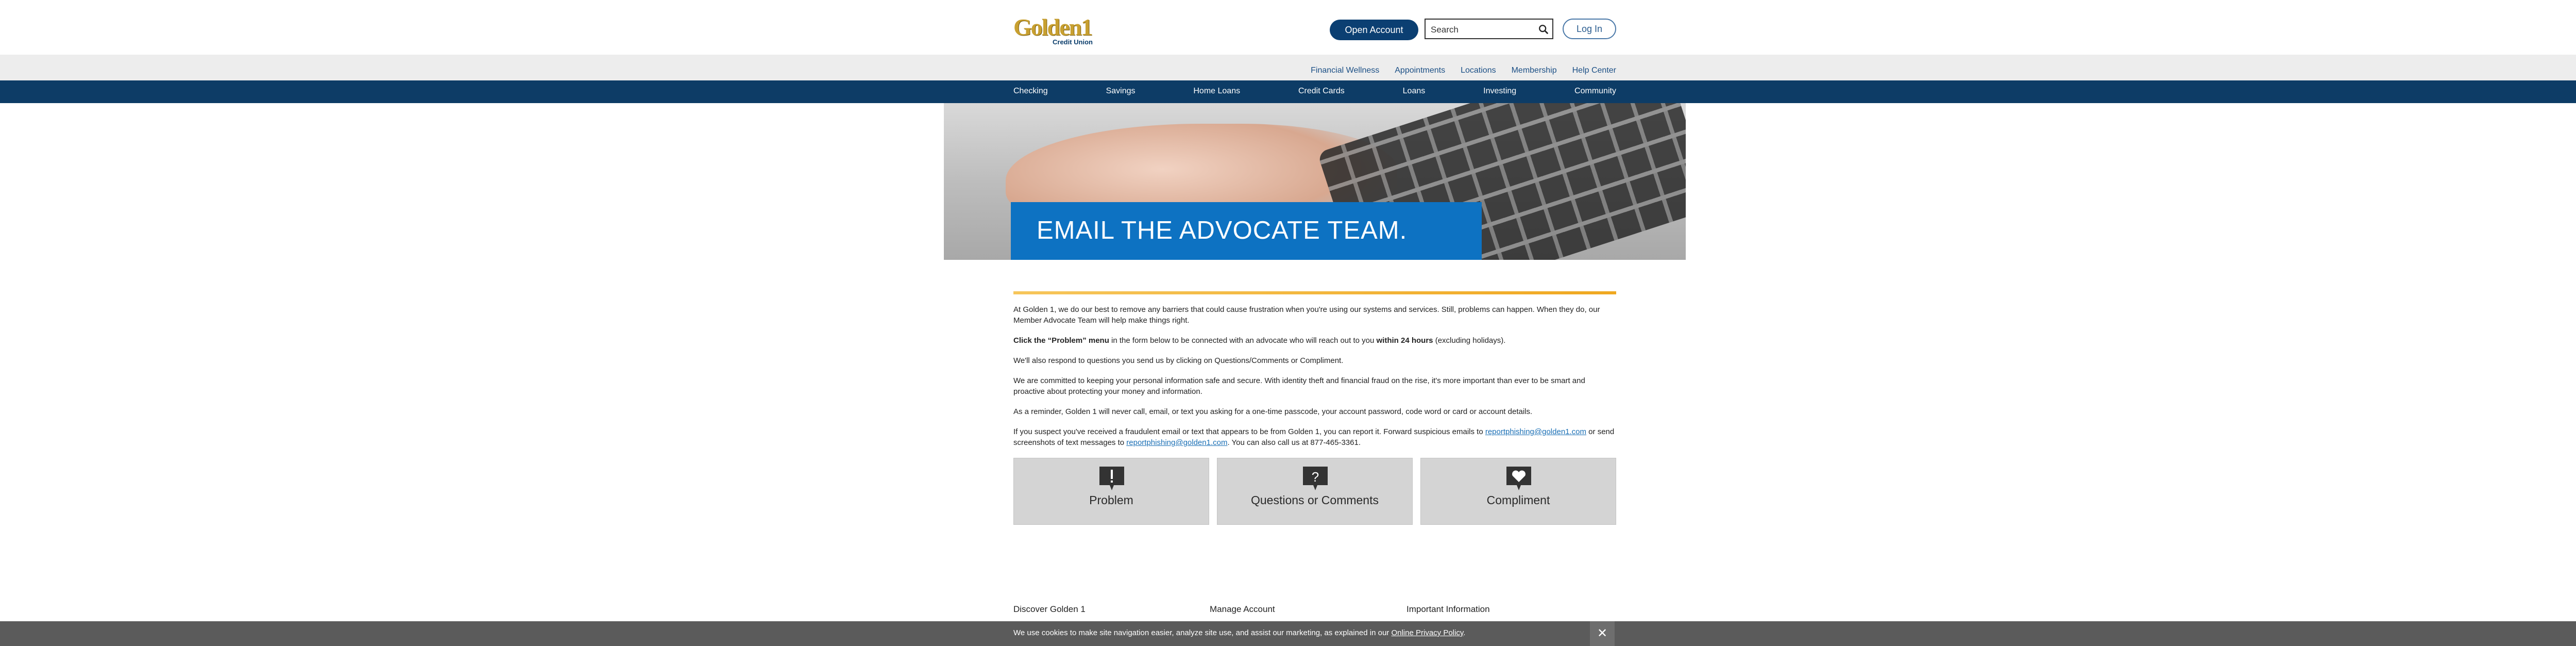  Describe the element at coordinates (1053, 27) in the screenshot. I see `logo-wordmark: Golden1` at that location.